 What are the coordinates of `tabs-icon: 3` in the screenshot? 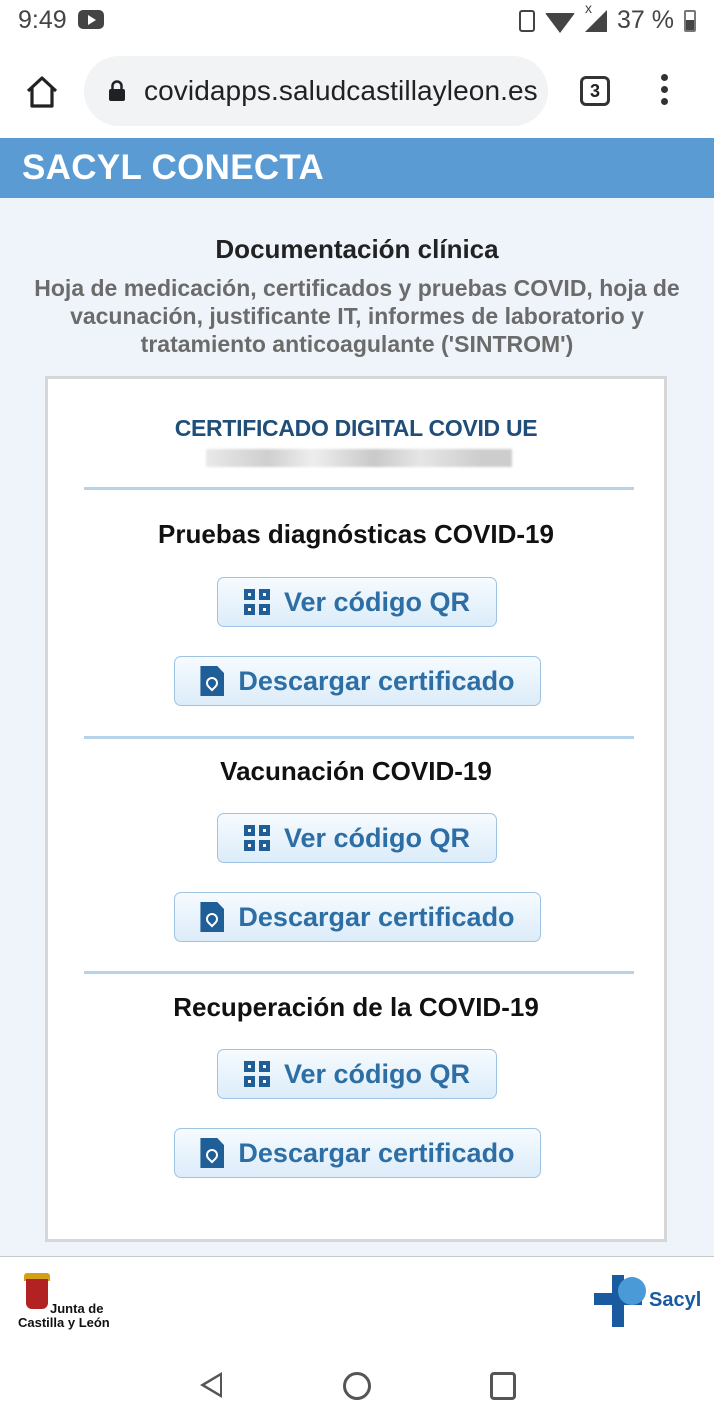 It's located at (595, 91).